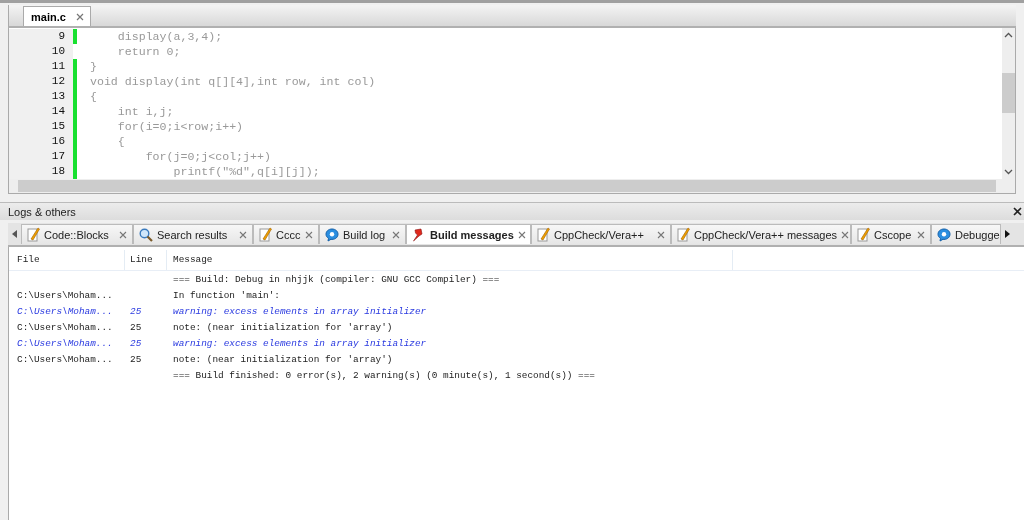 The height and width of the screenshot is (520, 1024). Describe the element at coordinates (77, 234) in the screenshot. I see `log-tab: Code::Blocks` at that location.